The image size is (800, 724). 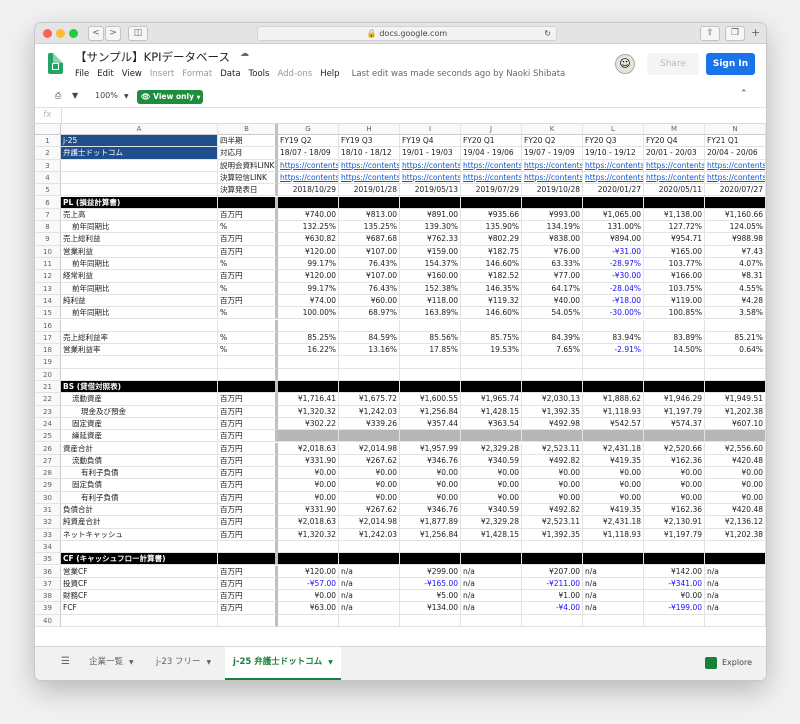 What do you see at coordinates (308, 227) in the screenshot?
I see `data-cell: 132.25%` at bounding box center [308, 227].